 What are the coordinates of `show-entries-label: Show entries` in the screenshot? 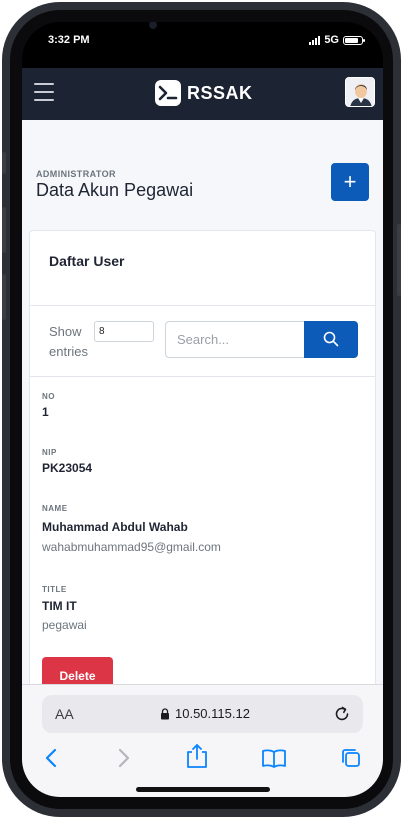 It's located at (69, 341).